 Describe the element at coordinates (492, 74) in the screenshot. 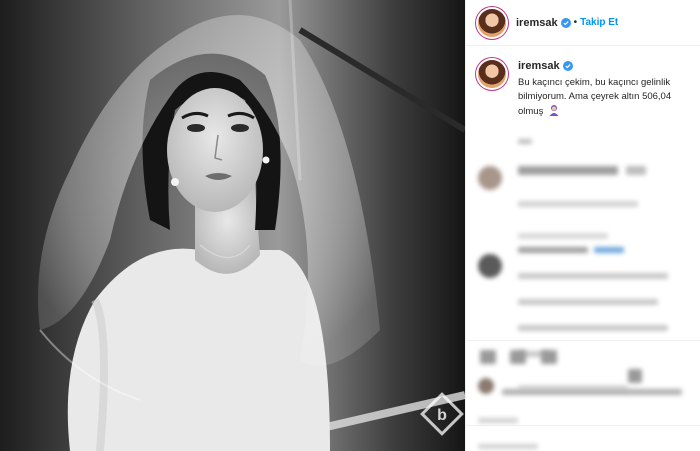

I see `caption-avatar` at that location.